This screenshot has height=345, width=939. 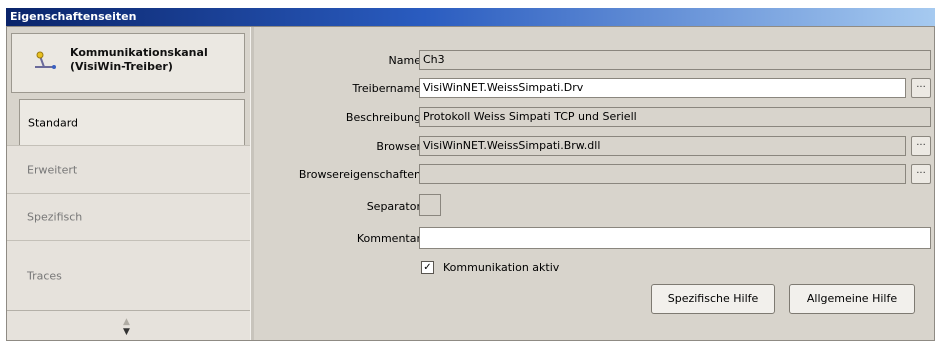 I want to click on nav-item-label: Standard, so click(x=53, y=122).